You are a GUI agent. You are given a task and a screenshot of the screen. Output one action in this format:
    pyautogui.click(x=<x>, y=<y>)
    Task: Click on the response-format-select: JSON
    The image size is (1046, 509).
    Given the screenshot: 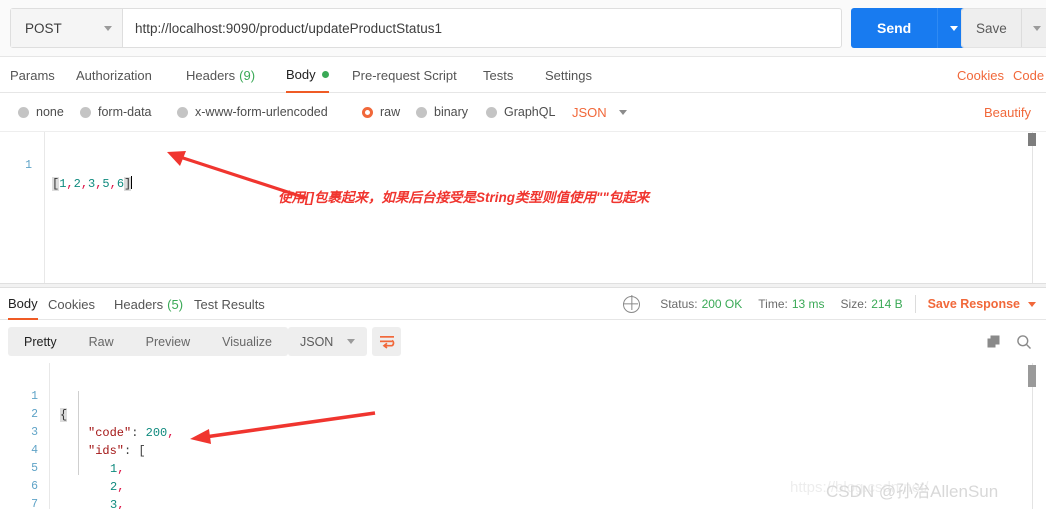 What is the action you would take?
    pyautogui.click(x=328, y=341)
    